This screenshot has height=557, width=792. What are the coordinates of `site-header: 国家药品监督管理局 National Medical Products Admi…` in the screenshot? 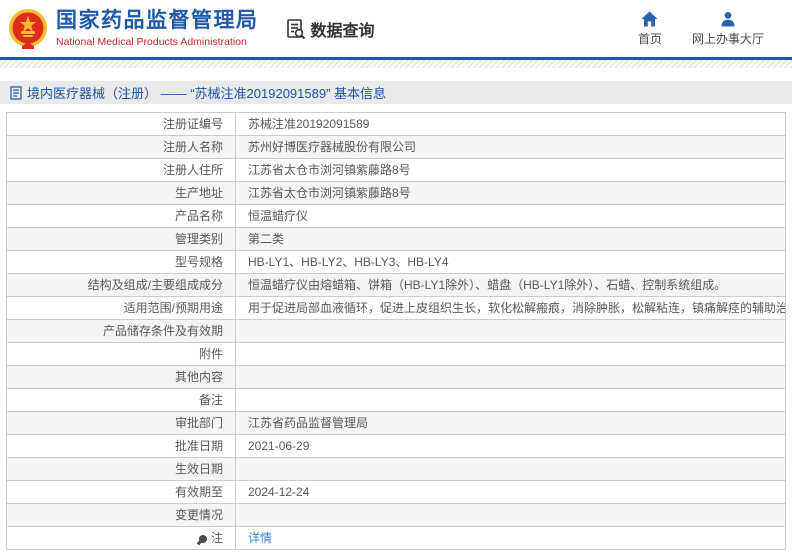 It's located at (396, 28).